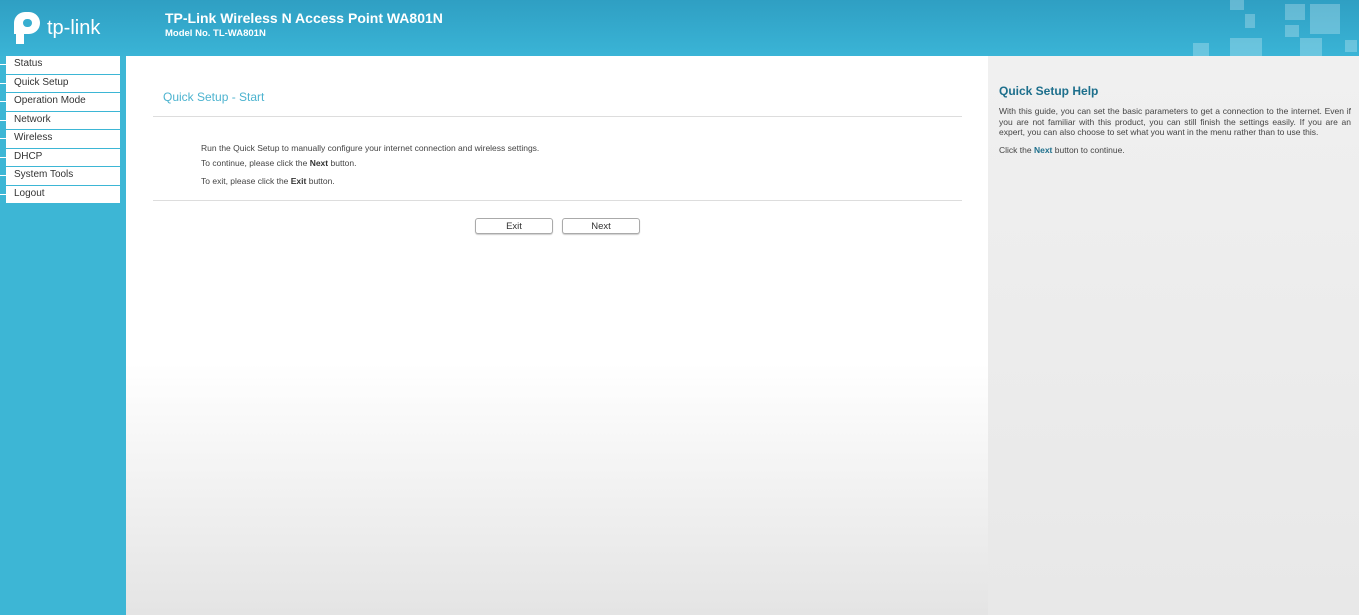  What do you see at coordinates (215, 33) in the screenshot?
I see `model-number: Model No. TL-WA801N` at bounding box center [215, 33].